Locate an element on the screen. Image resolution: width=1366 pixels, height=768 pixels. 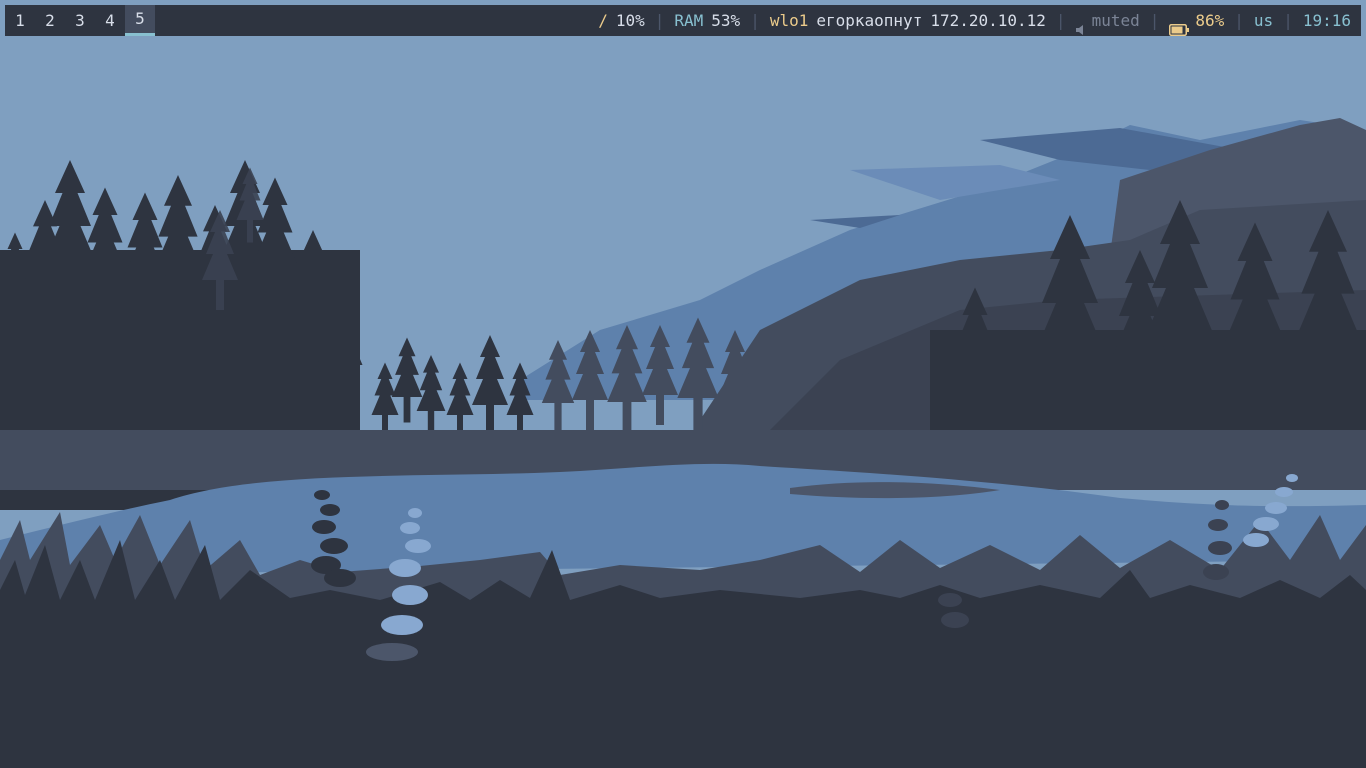
disk-mount: / is located at coordinates (603, 20).